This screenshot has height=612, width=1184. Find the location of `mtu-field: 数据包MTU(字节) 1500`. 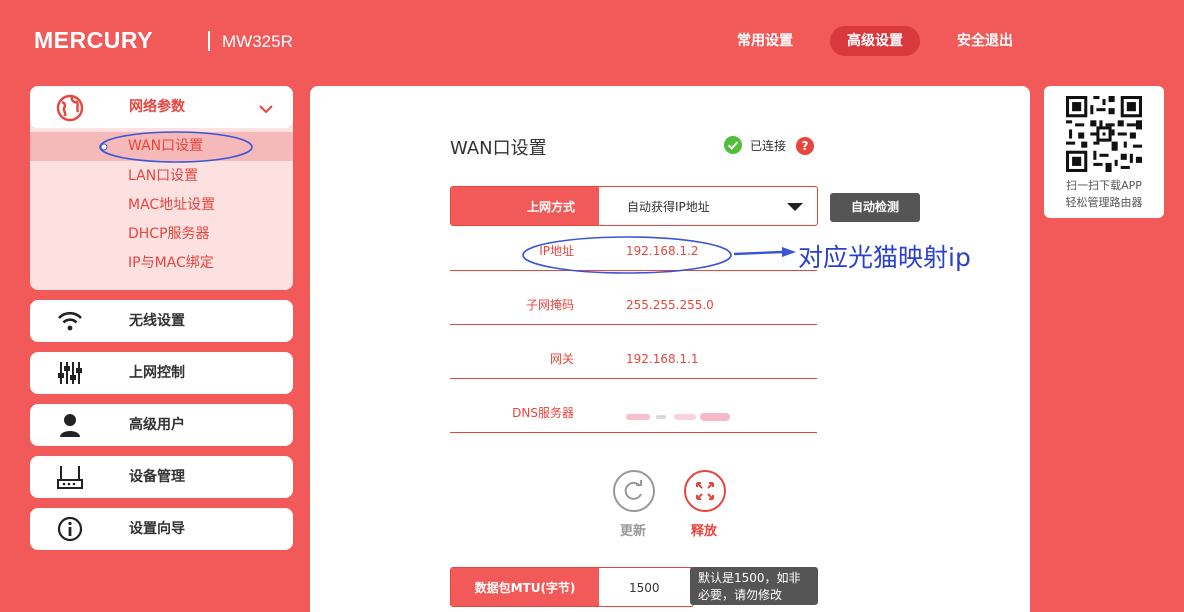

mtu-field: 数据包MTU(字节) 1500 is located at coordinates (572, 587).